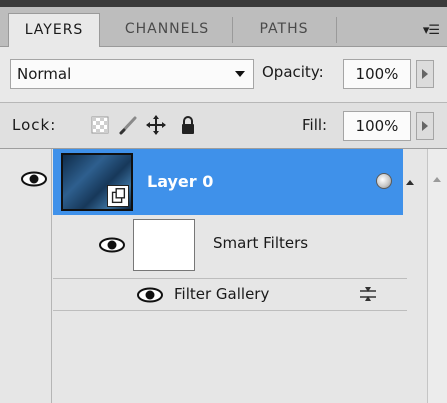  Describe the element at coordinates (156, 125) in the screenshot. I see `lock-position-icon` at that location.